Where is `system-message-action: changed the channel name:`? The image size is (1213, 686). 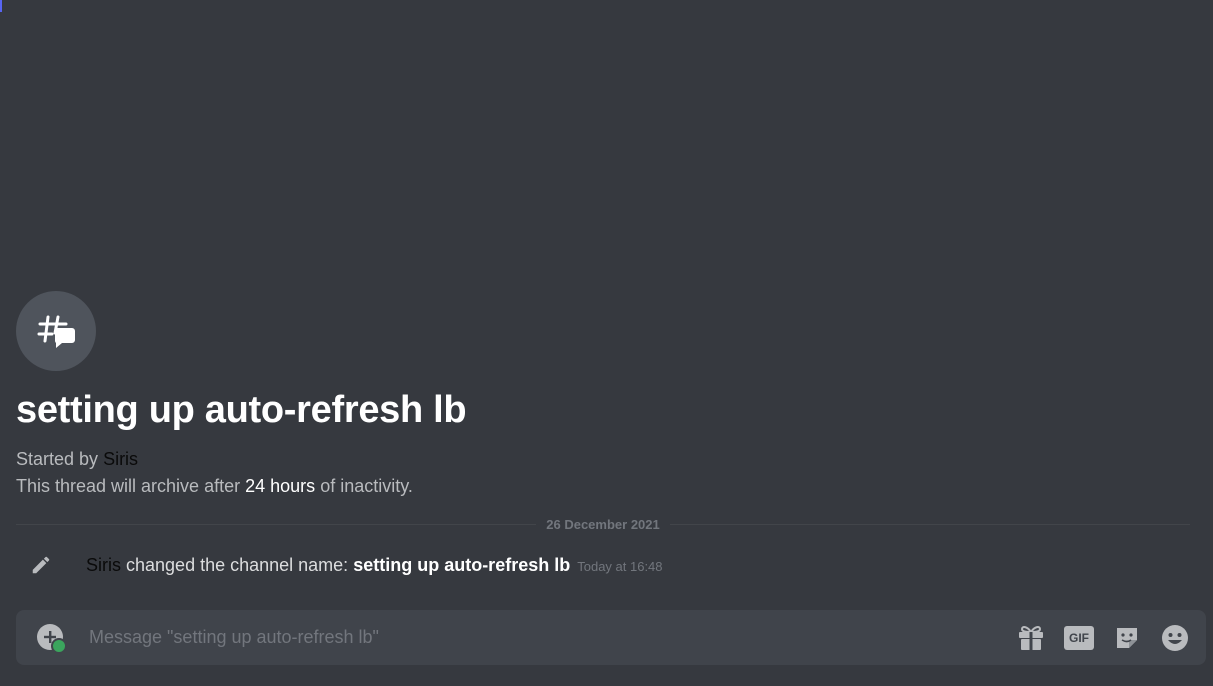
system-message-action: changed the channel name: is located at coordinates (237, 564).